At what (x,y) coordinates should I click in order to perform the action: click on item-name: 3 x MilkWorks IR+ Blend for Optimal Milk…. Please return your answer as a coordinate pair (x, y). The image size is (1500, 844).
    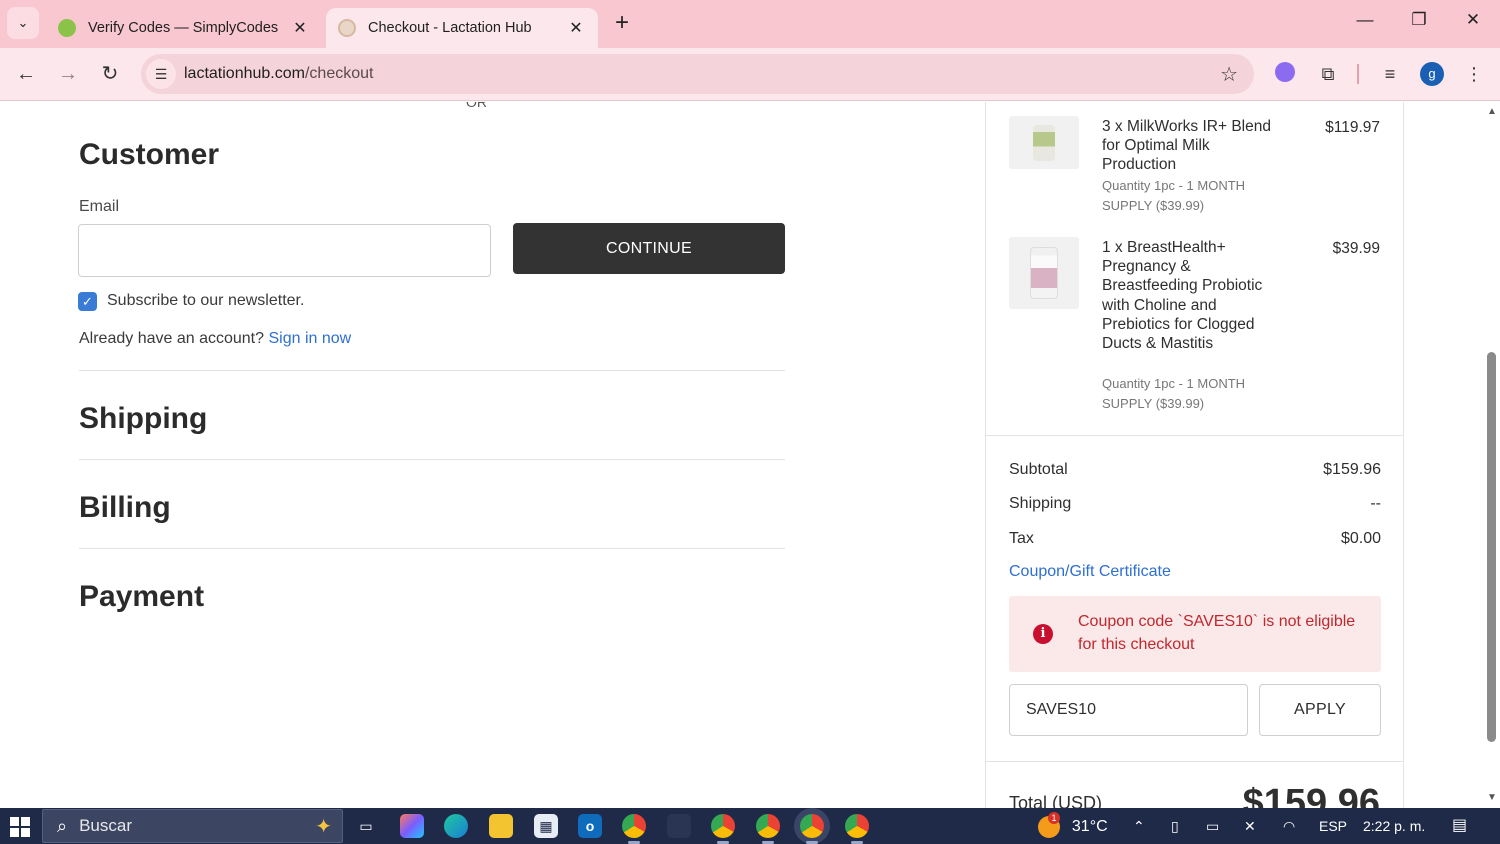
    Looking at the image, I should click on (1186, 146).